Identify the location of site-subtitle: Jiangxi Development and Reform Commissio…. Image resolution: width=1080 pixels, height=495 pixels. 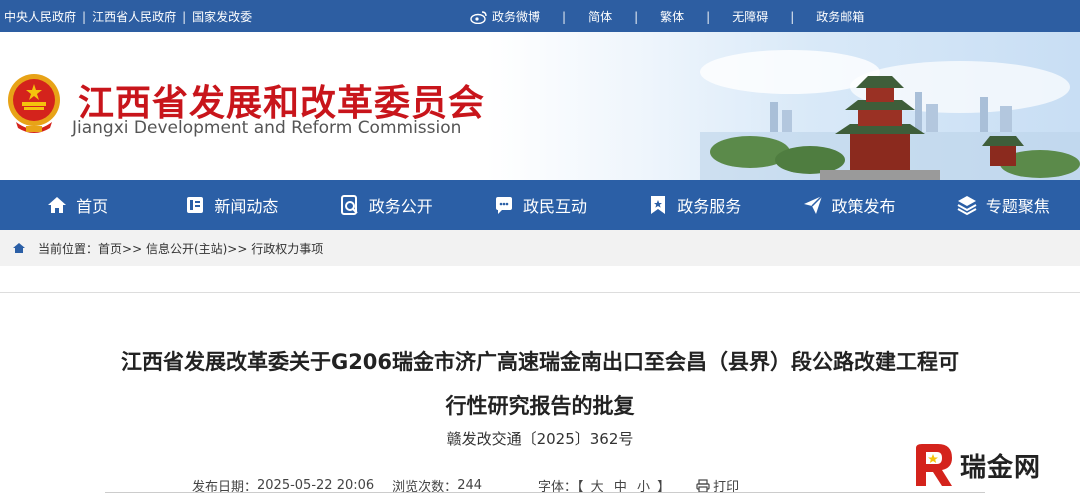
(267, 128).